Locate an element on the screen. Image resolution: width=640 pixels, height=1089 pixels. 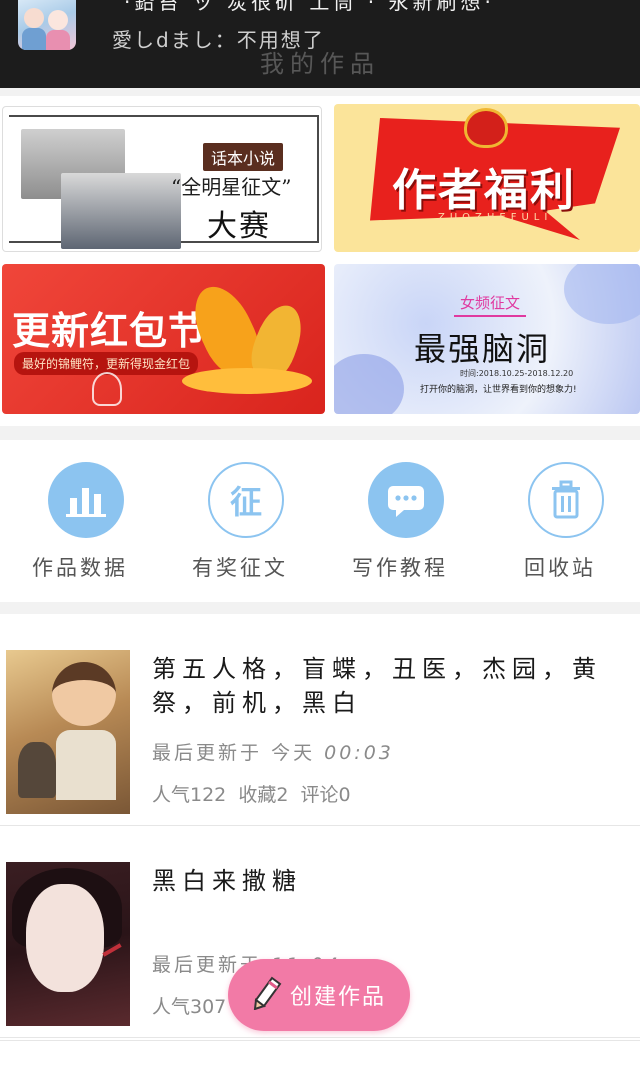
wave-decoration is located at coordinates (247, 381).